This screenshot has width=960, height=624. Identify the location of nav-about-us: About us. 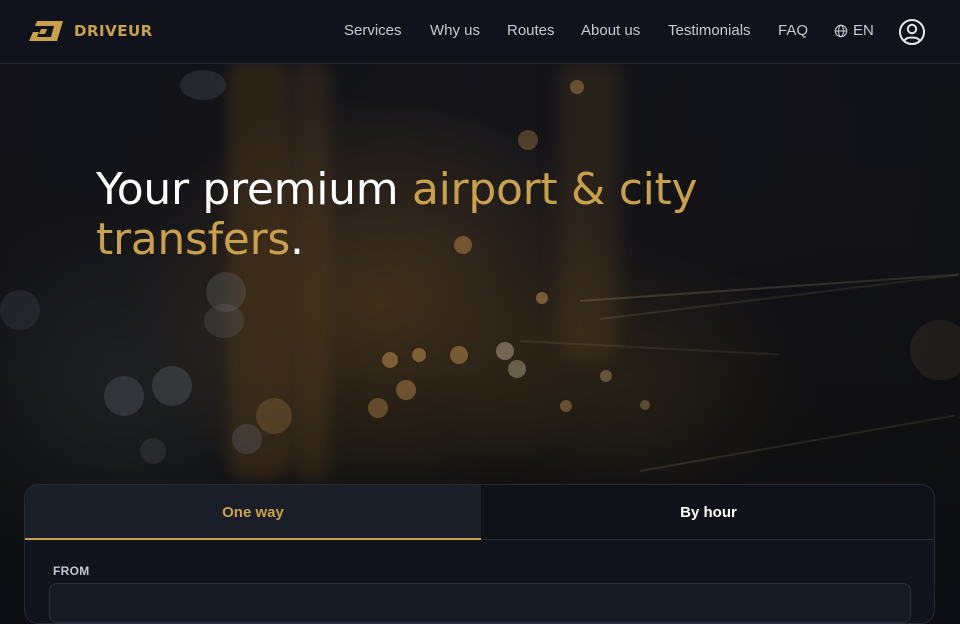
(610, 30).